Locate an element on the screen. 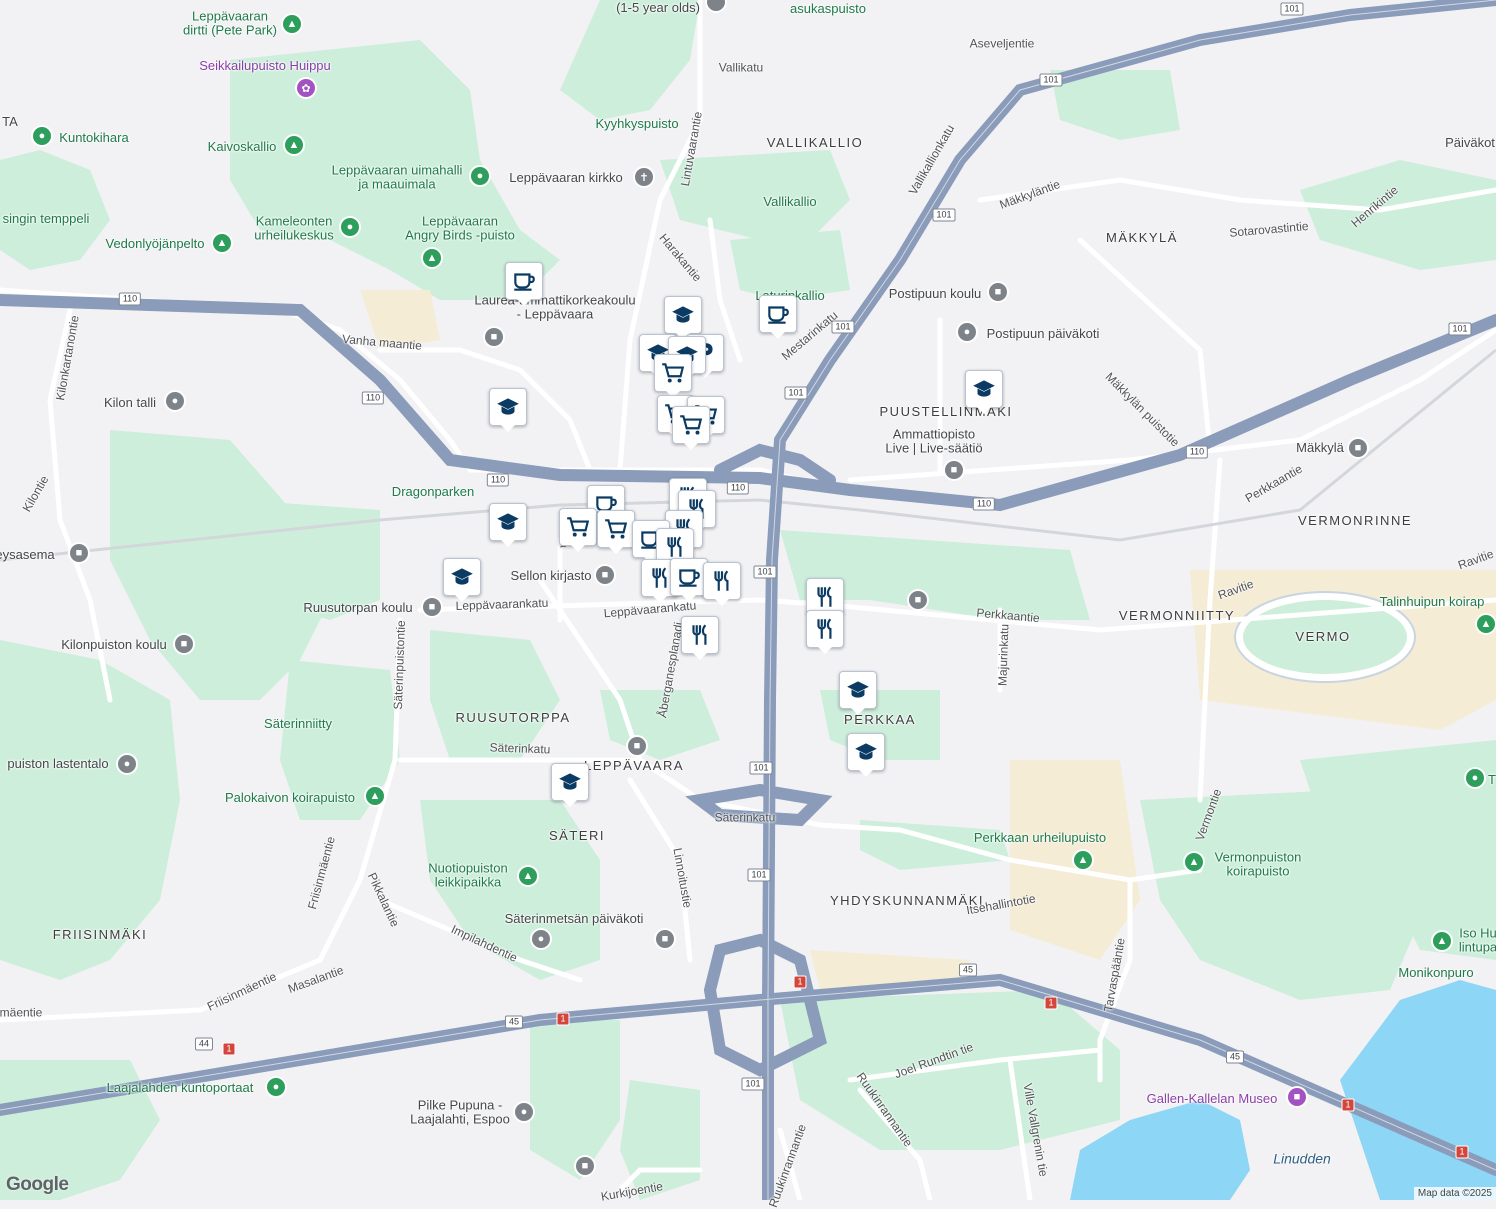 This screenshot has width=1496, height=1209. place-label: Vermonpuiston koirapuisto is located at coordinates (1258, 865).